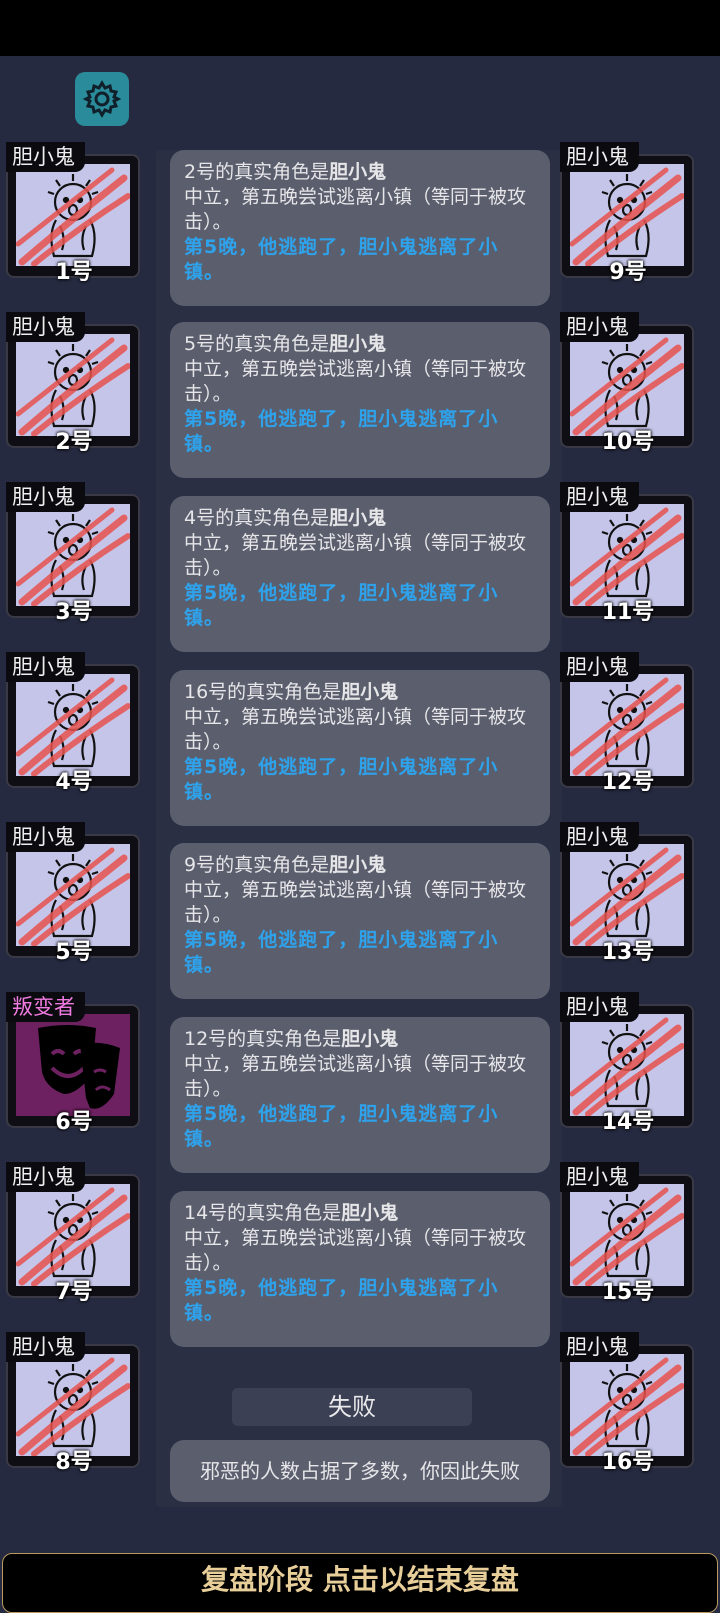 Image resolution: width=720 pixels, height=1613 pixels. I want to click on log-title: 5号的真实角色是胆小鬼, so click(360, 344).